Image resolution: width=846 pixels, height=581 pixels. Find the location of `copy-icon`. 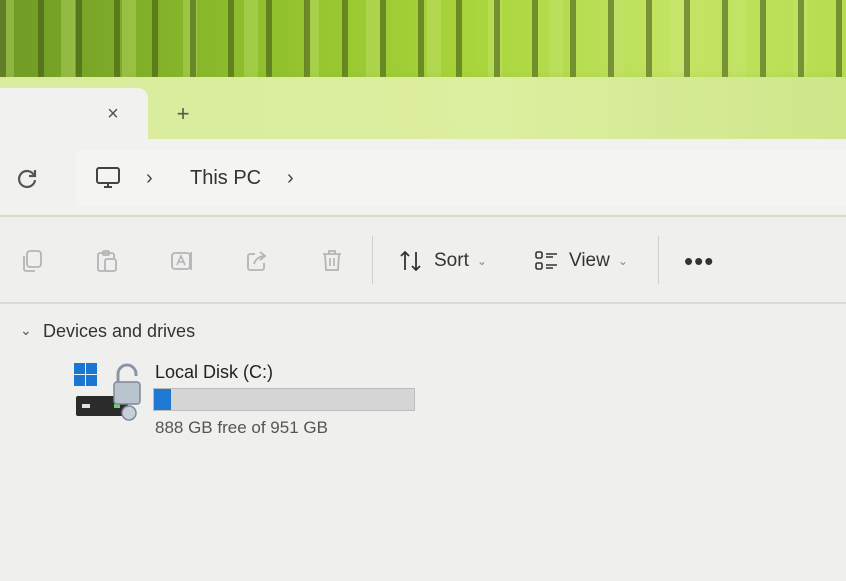

copy-icon is located at coordinates (32, 261).